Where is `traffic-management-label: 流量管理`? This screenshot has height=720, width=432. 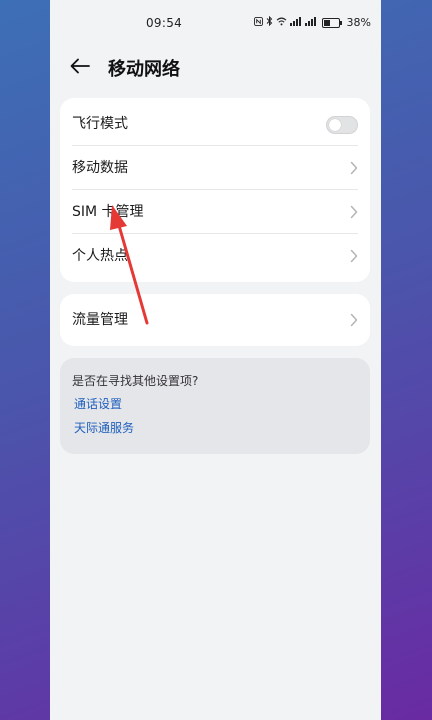
traffic-management-label: 流量管理 is located at coordinates (100, 320).